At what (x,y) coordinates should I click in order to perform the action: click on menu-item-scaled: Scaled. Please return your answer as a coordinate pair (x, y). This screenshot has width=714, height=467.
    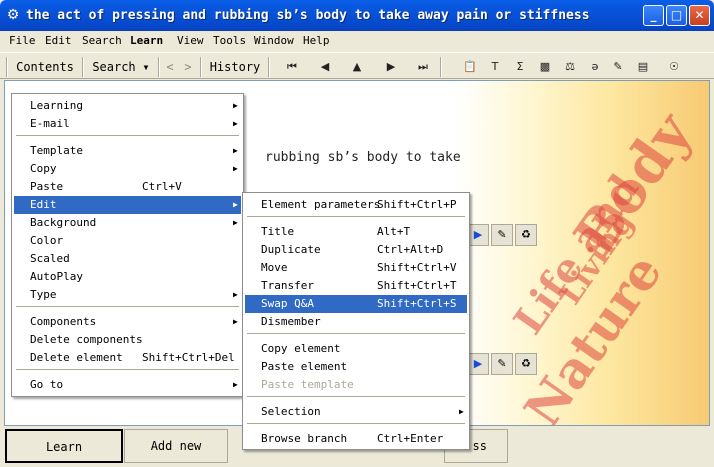
    Looking at the image, I should click on (127, 259).